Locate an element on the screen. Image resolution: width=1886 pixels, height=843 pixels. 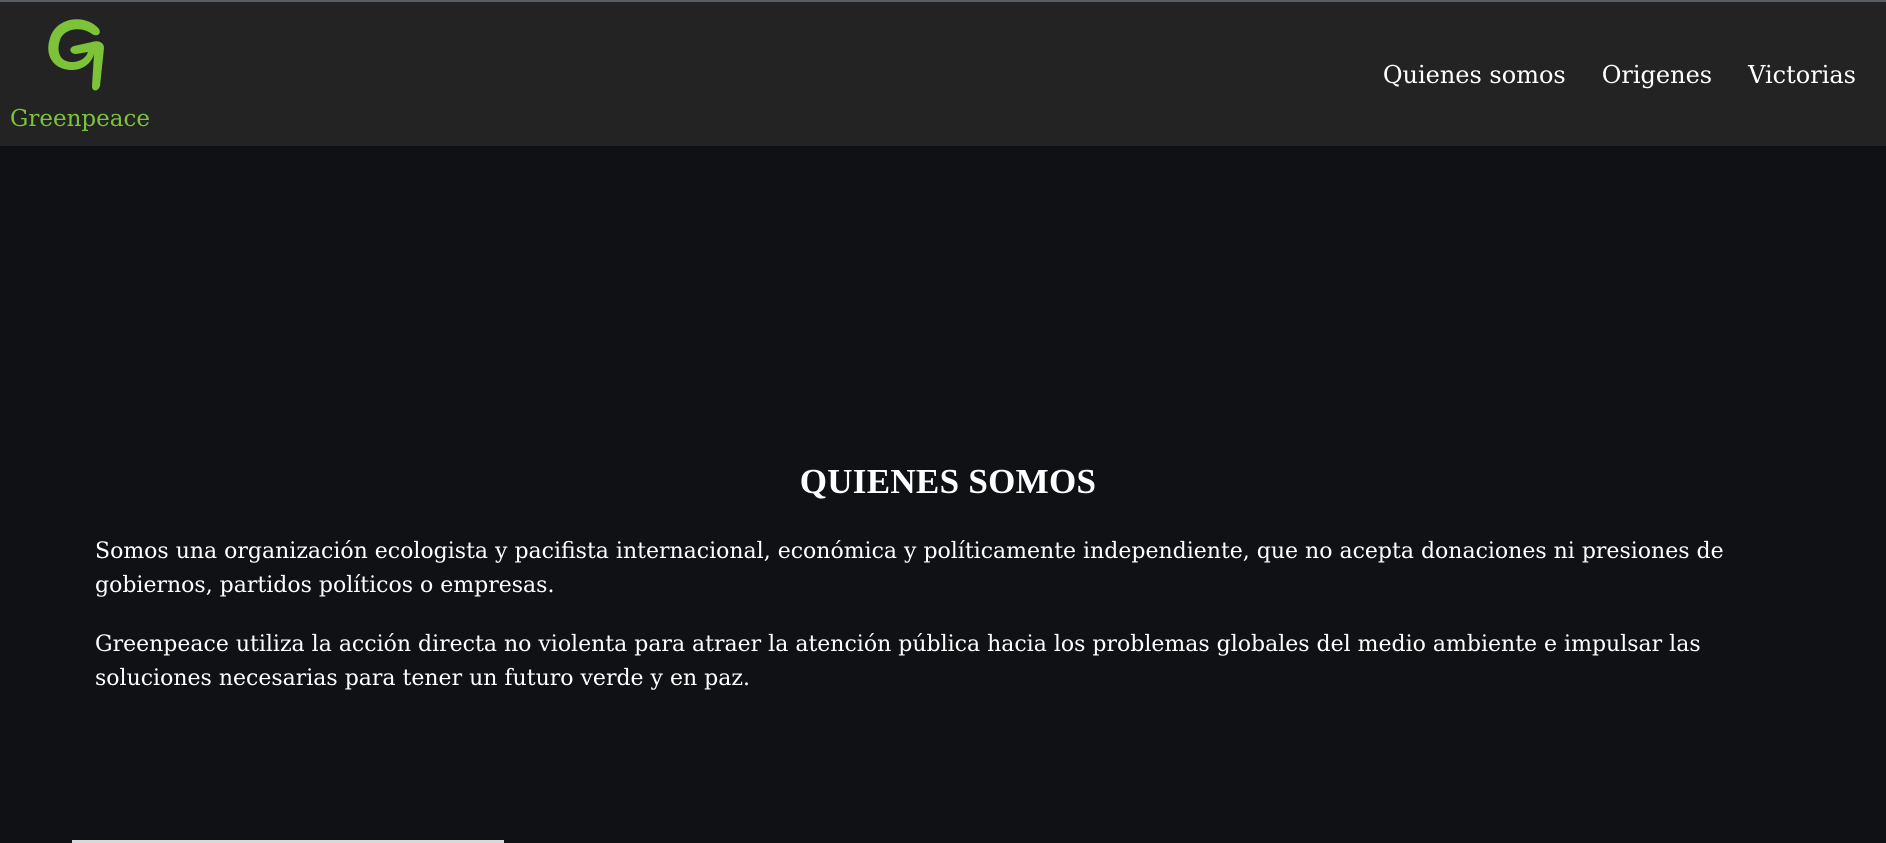
nav-link-victorias: Victorias is located at coordinates (1802, 75).